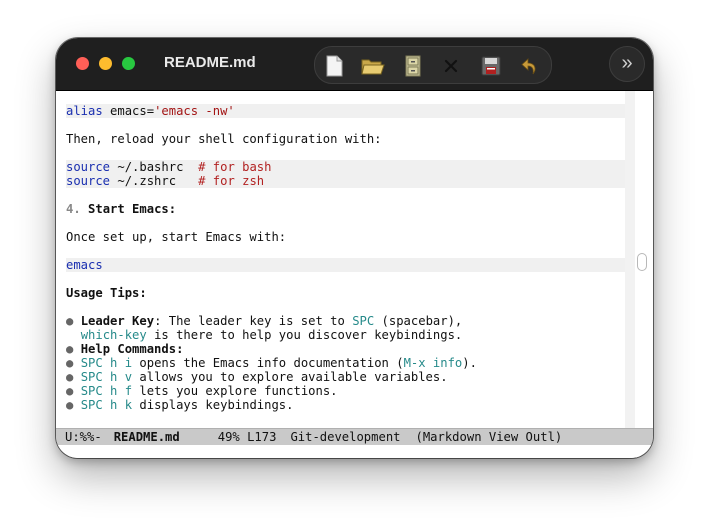 The height and width of the screenshot is (532, 709). What do you see at coordinates (235, 167) in the screenshot?
I see `text-span: # for bash` at bounding box center [235, 167].